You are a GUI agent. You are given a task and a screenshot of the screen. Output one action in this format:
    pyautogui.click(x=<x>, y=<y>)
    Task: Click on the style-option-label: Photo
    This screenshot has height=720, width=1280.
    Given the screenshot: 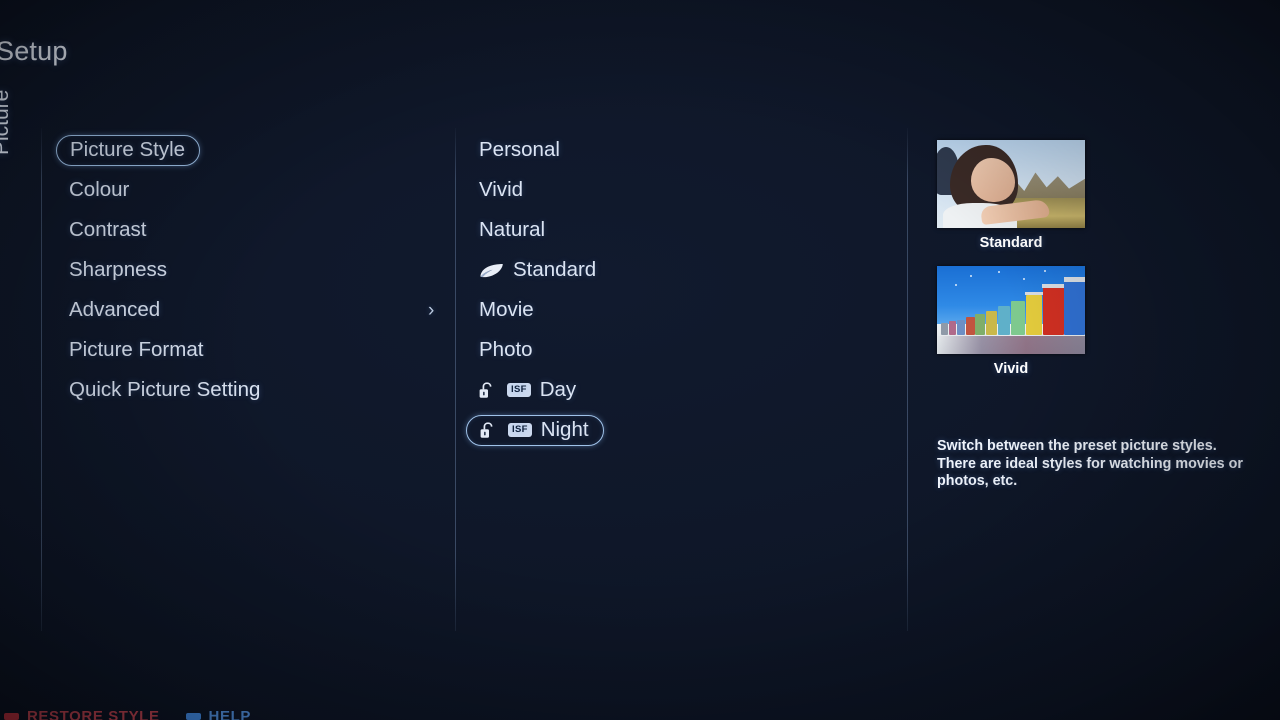 What is the action you would take?
    pyautogui.click(x=506, y=349)
    